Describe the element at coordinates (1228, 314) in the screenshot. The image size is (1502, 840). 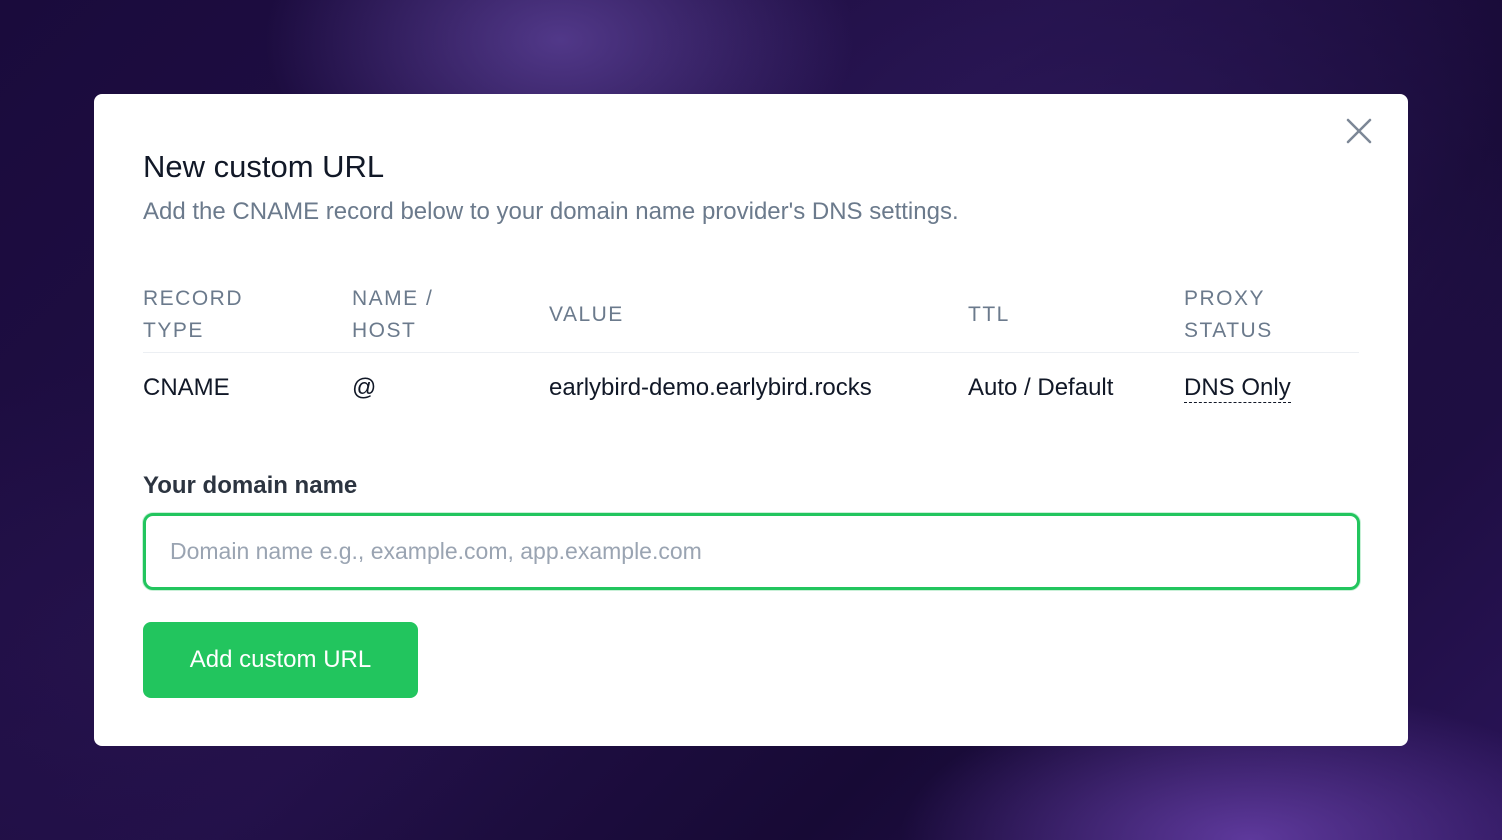
I see `column-header-proxy-status: PROXY STATUS` at that location.